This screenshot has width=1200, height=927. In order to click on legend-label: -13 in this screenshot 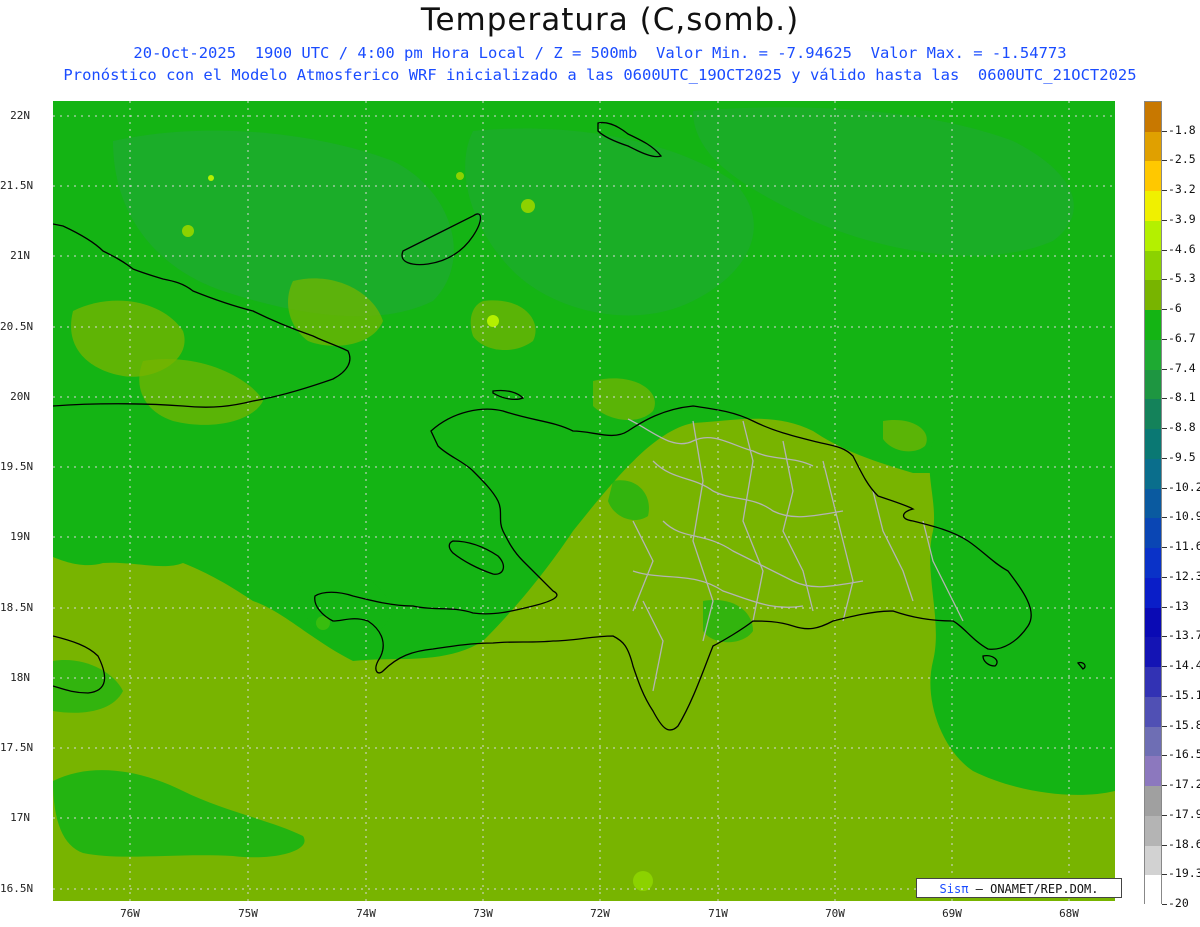, I will do `click(1178, 605)`.